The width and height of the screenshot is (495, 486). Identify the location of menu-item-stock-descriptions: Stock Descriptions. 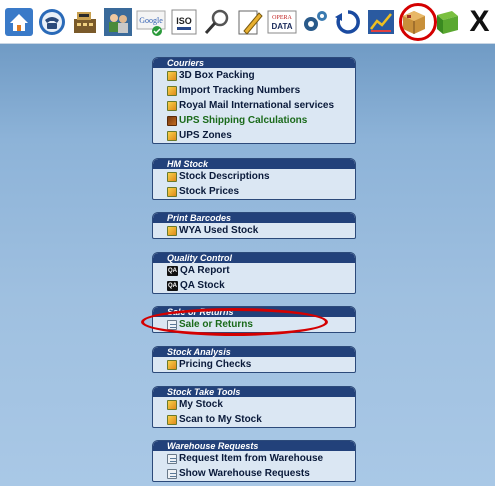
(254, 176).